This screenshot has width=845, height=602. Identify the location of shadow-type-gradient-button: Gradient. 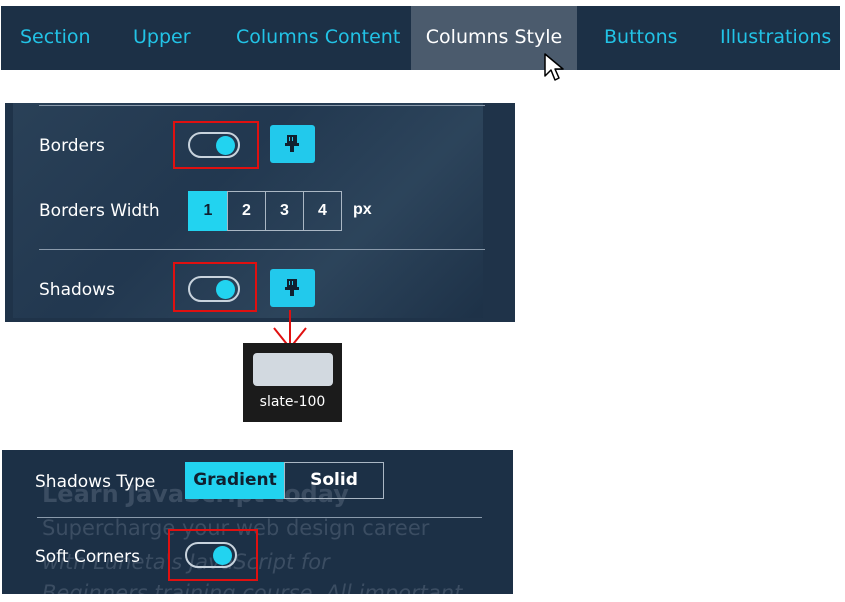
(235, 480).